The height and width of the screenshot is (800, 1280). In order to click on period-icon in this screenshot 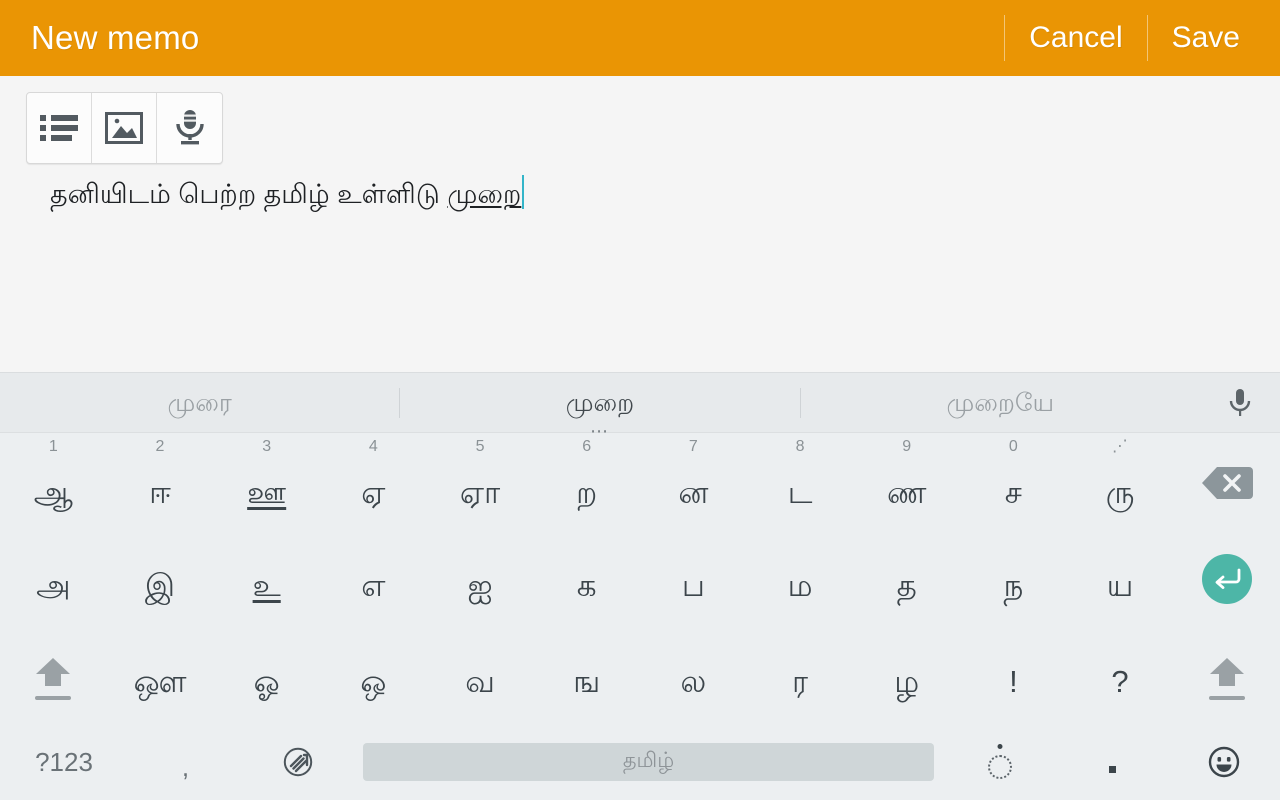, I will do `click(1112, 769)`.